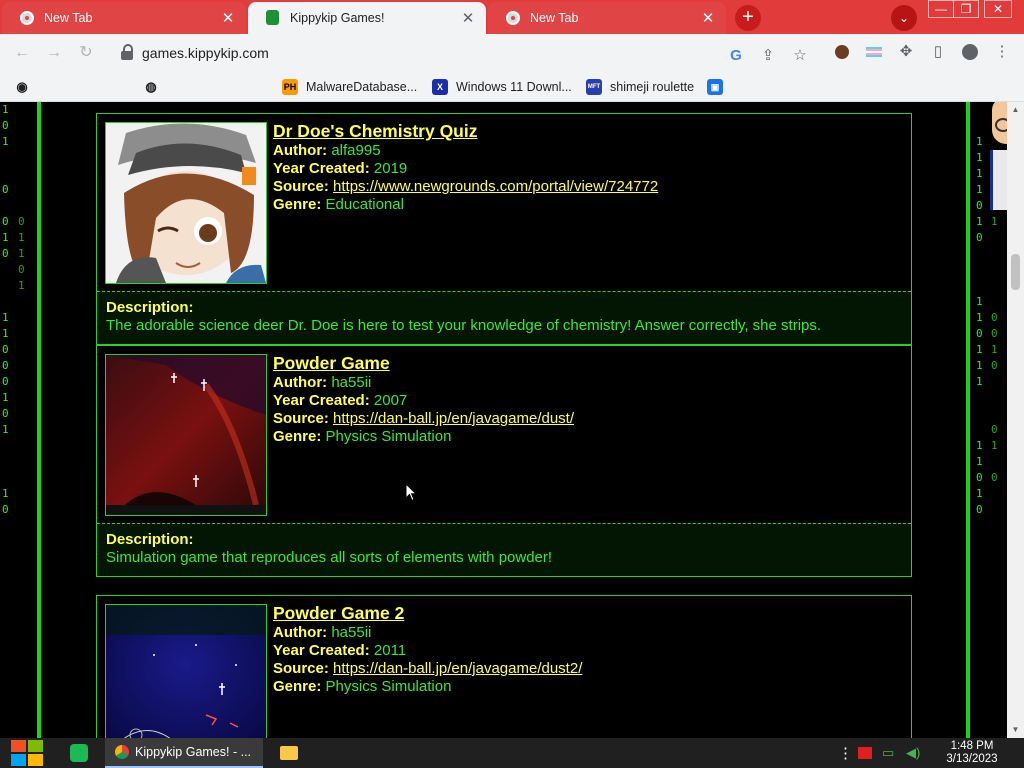 The height and width of the screenshot is (768, 1024). What do you see at coordinates (938, 52) in the screenshot?
I see `side-panel-icon: ▯` at bounding box center [938, 52].